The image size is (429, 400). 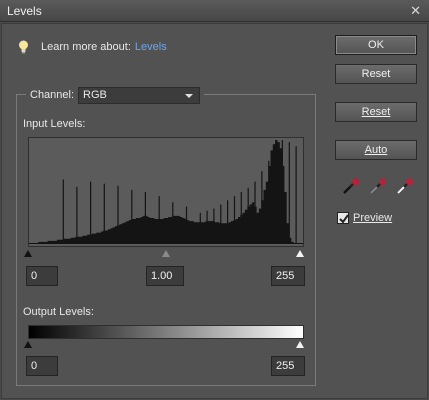 I want to click on output-levels-label: Output Levels:, so click(x=58, y=312).